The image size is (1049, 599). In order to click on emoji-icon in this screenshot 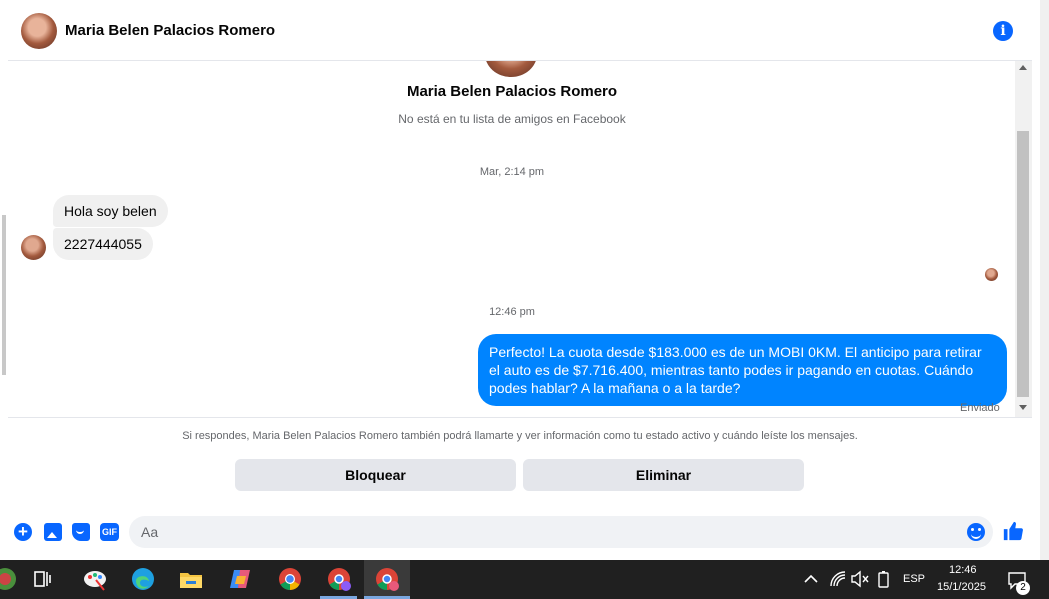, I will do `click(976, 532)`.